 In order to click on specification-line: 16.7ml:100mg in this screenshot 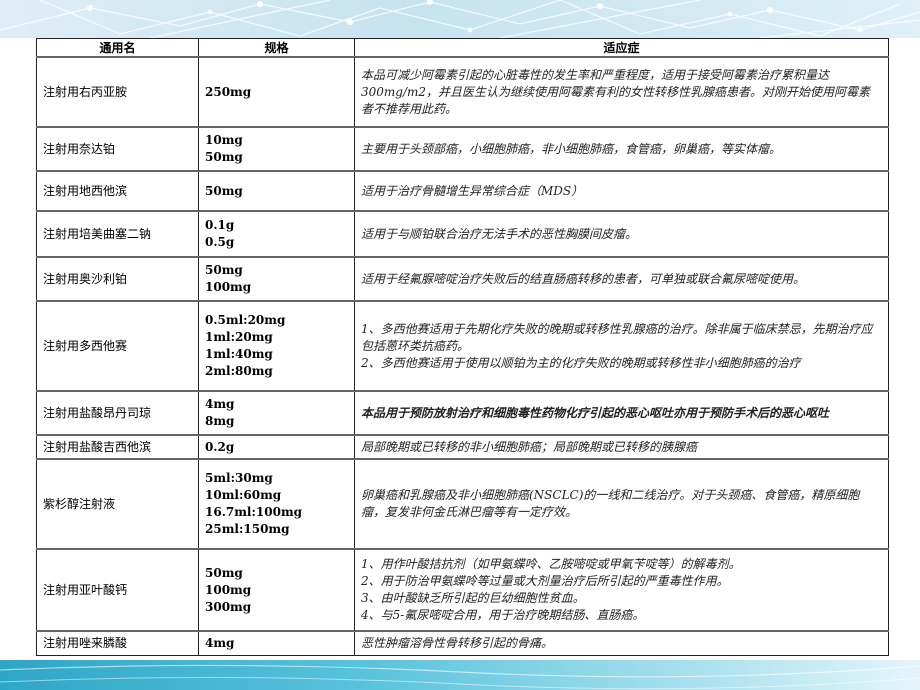, I will do `click(254, 512)`.